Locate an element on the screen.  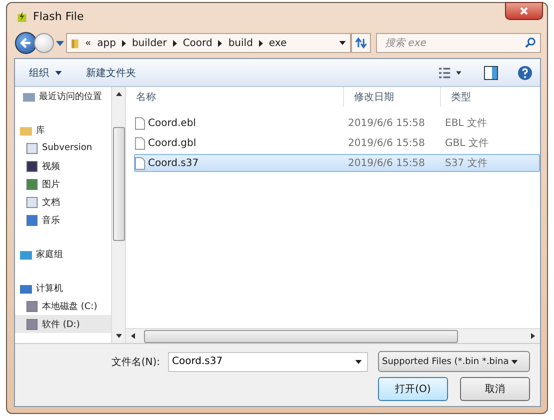
window-title: Flash File is located at coordinates (58, 16).